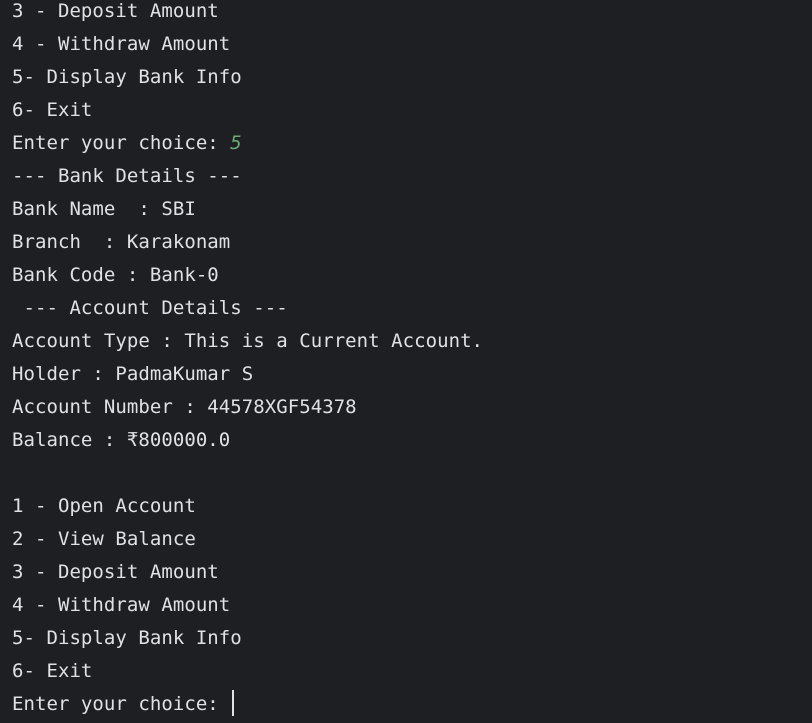 The width and height of the screenshot is (812, 723). Describe the element at coordinates (133, 374) in the screenshot. I see `holder-line: Holder : PadmaKumar S` at that location.